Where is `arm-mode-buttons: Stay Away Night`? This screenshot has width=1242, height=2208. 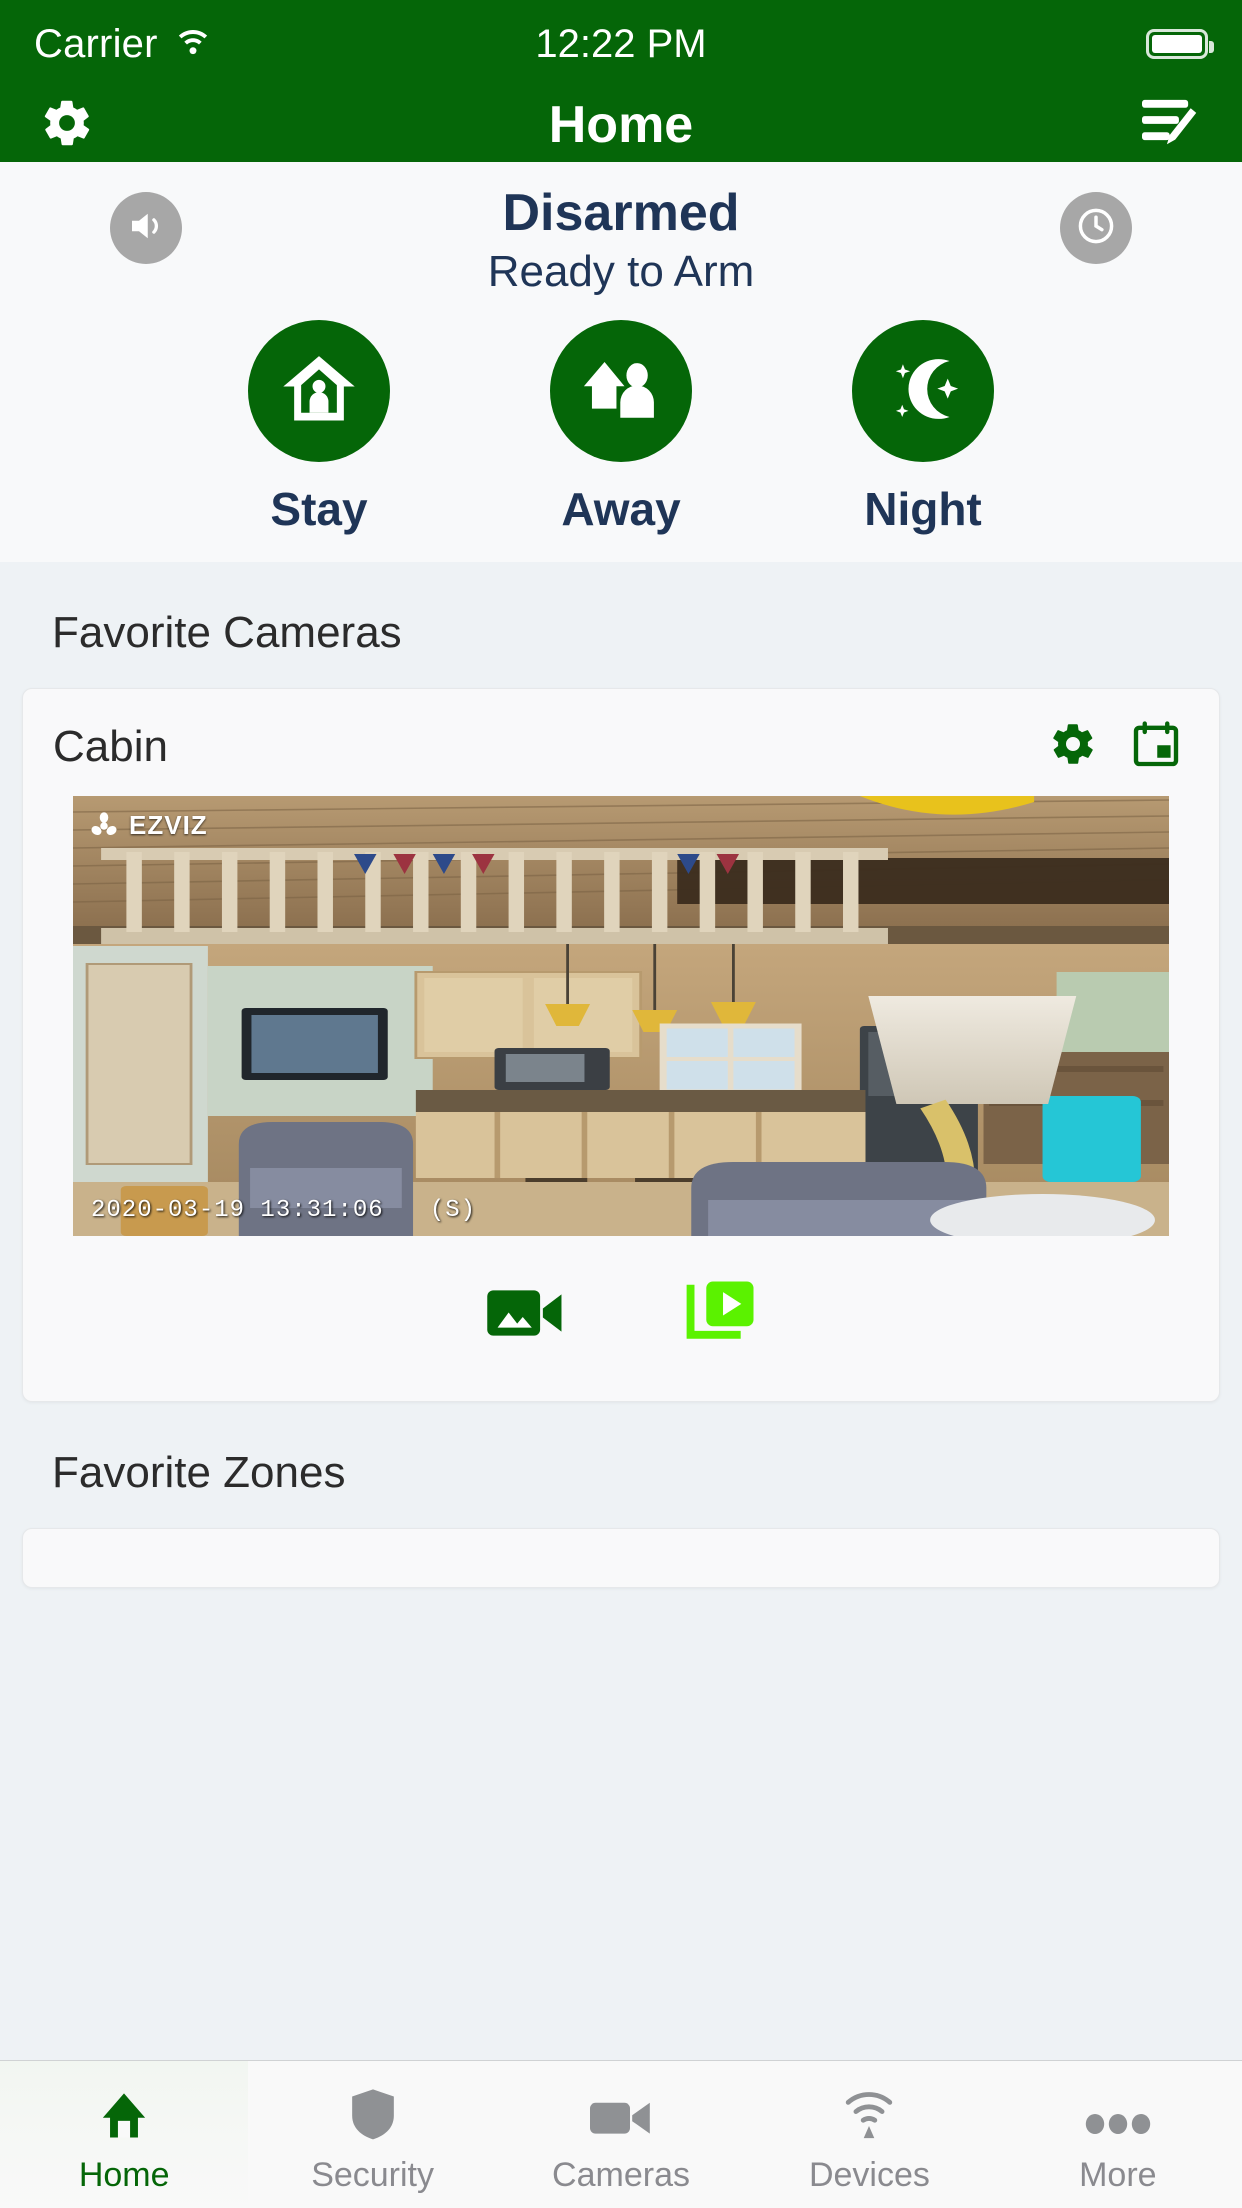 arm-mode-buttons: Stay Away Night is located at coordinates (621, 428).